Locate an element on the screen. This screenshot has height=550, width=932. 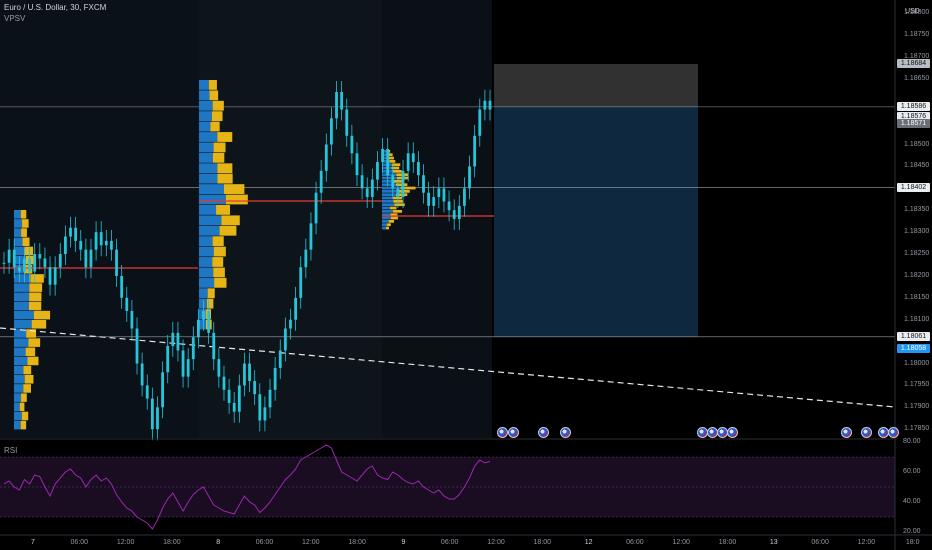
price-tick-label: 1.17900 is located at coordinates (917, 407).